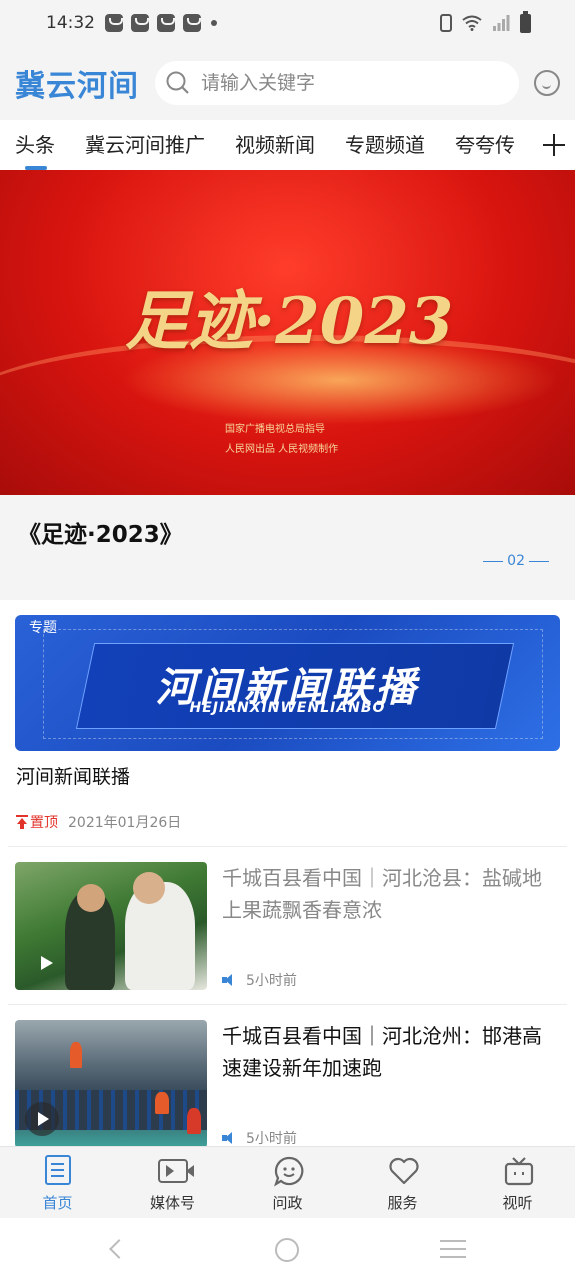 This screenshot has height=1280, width=575. I want to click on carousel-page-indicator: 02, so click(516, 561).